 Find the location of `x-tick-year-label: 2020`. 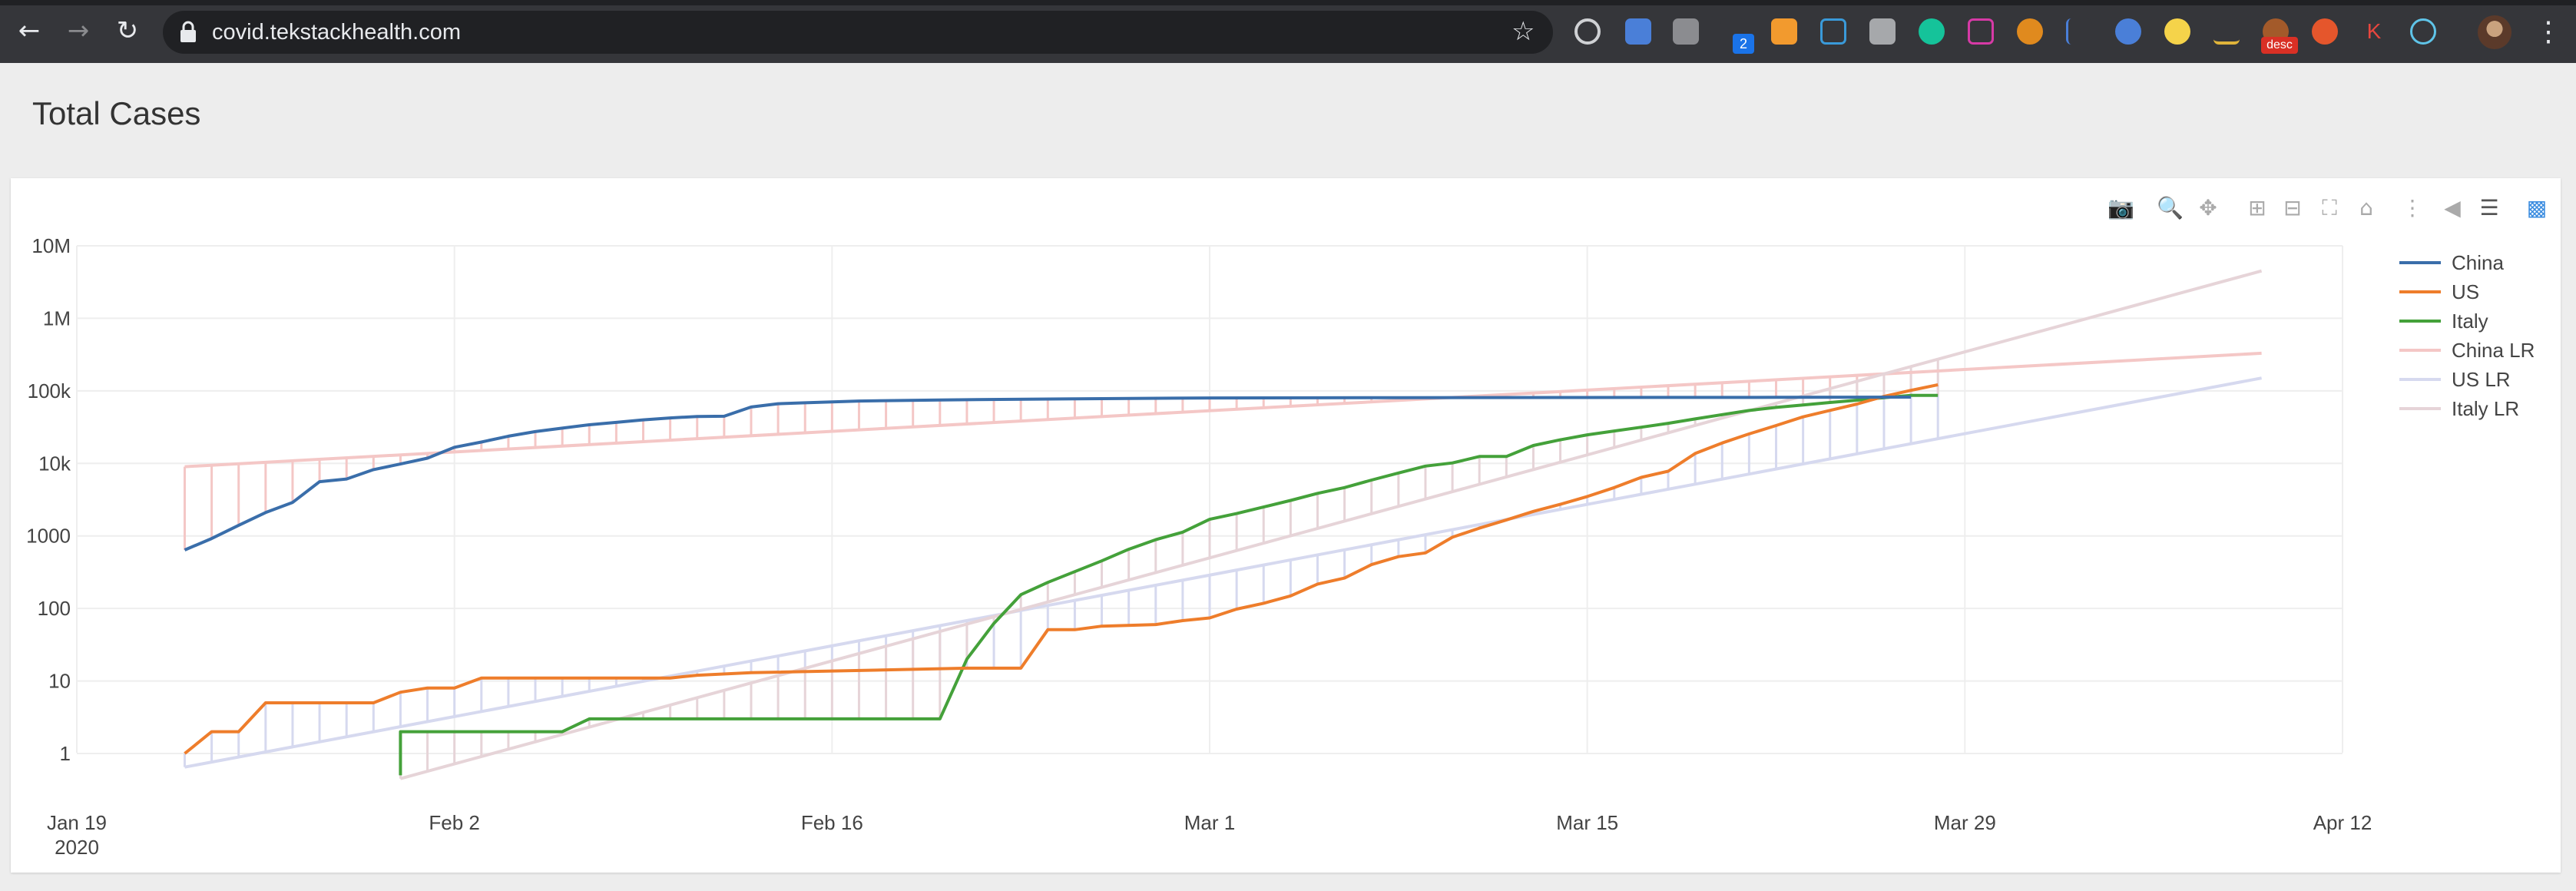

x-tick-year-label: 2020 is located at coordinates (77, 848).